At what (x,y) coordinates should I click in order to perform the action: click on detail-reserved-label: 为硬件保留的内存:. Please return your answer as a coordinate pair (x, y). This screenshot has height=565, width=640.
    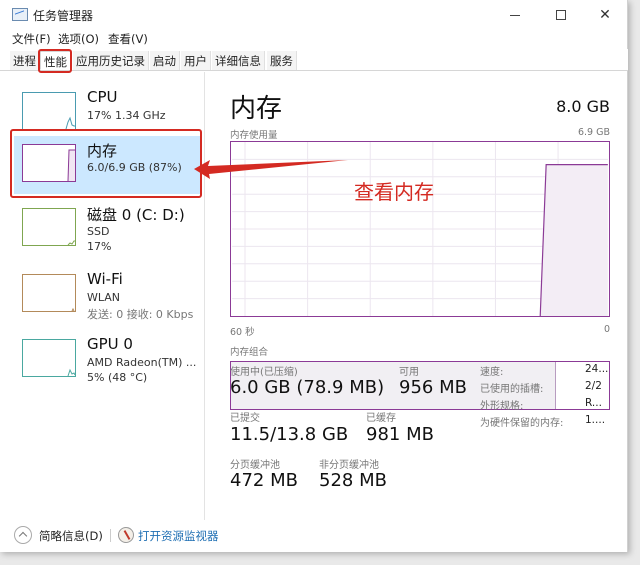
    Looking at the image, I should click on (522, 423).